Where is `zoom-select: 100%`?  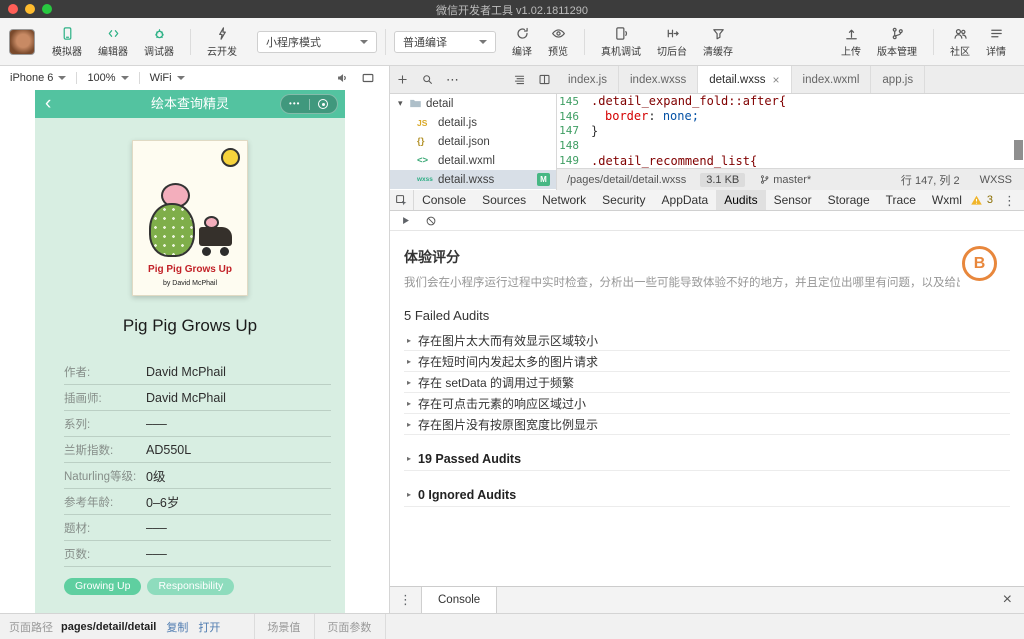 zoom-select: 100% is located at coordinates (107, 78).